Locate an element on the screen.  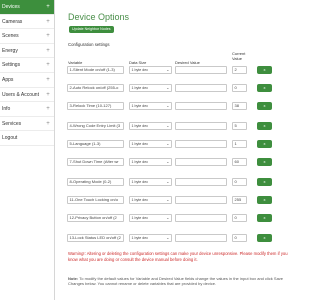
variable-field: 5-Language (1-3) is located at coordinates (95, 144).